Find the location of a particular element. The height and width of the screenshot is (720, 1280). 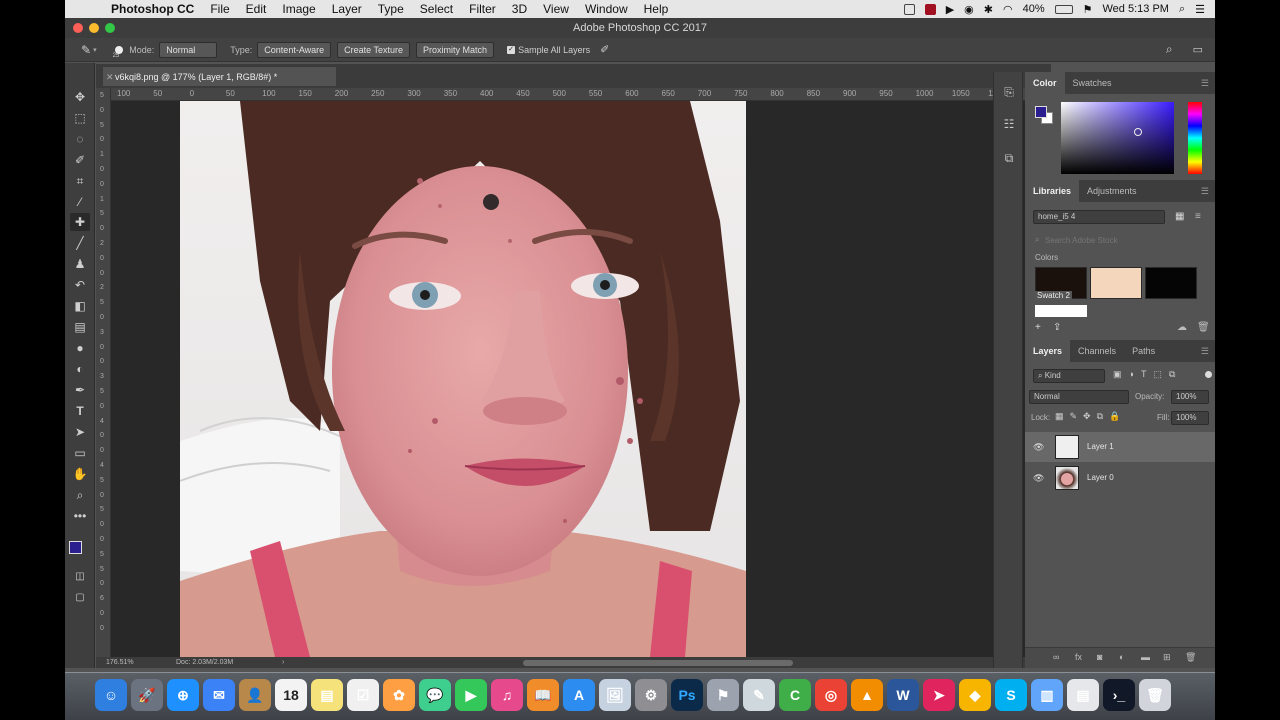

dock-app-script-editor-icon: ✎ is located at coordinates (759, 695).